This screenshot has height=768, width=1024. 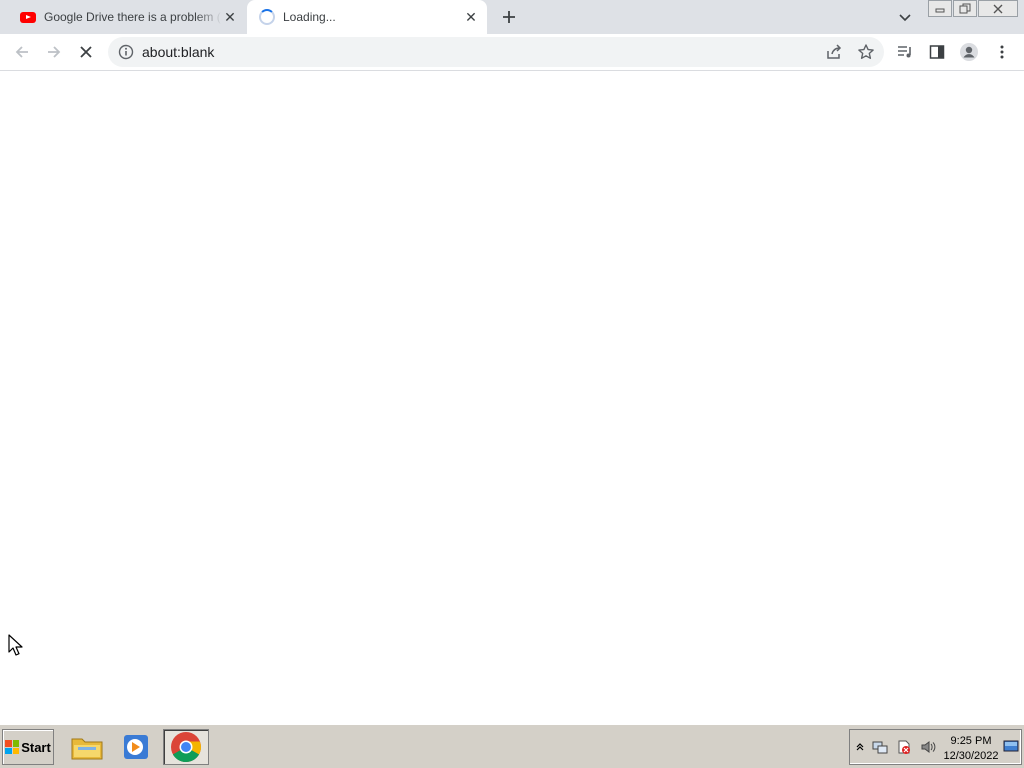 I want to click on arrow-left-icon, so click(x=21, y=52).